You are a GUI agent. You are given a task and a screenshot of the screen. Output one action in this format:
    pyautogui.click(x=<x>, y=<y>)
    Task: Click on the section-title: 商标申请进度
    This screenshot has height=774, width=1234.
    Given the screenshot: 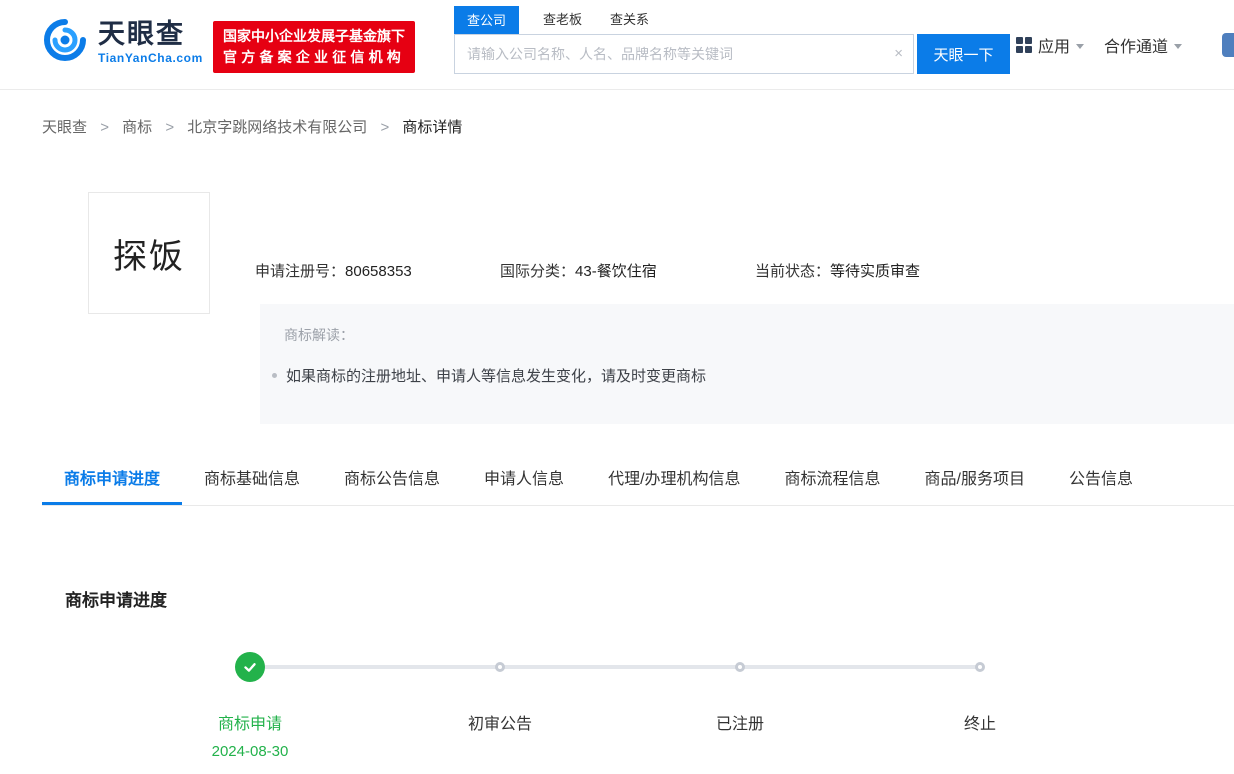 What is the action you would take?
    pyautogui.click(x=116, y=600)
    